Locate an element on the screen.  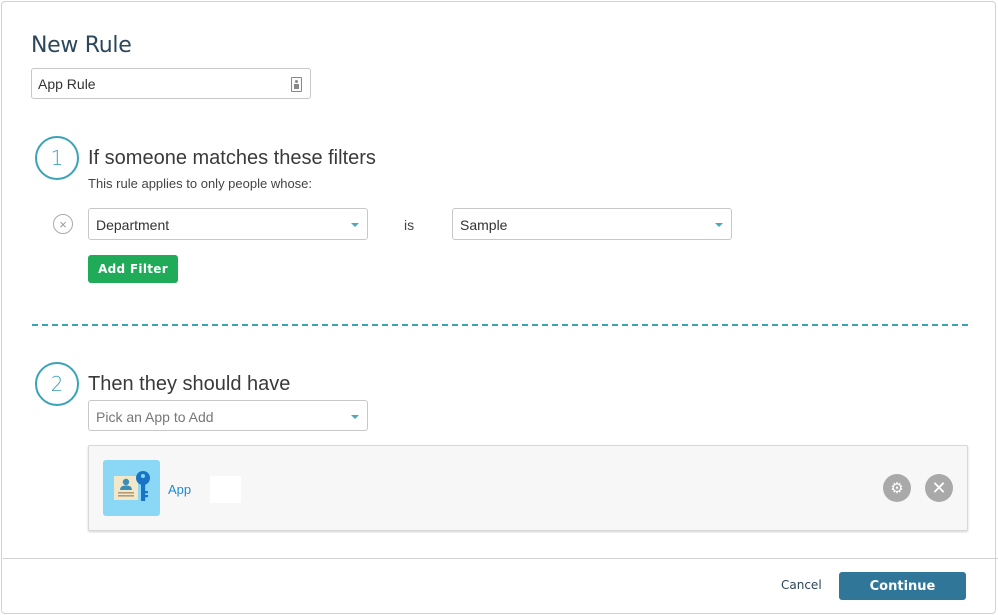
dialog-title: New Rule is located at coordinates (81, 45).